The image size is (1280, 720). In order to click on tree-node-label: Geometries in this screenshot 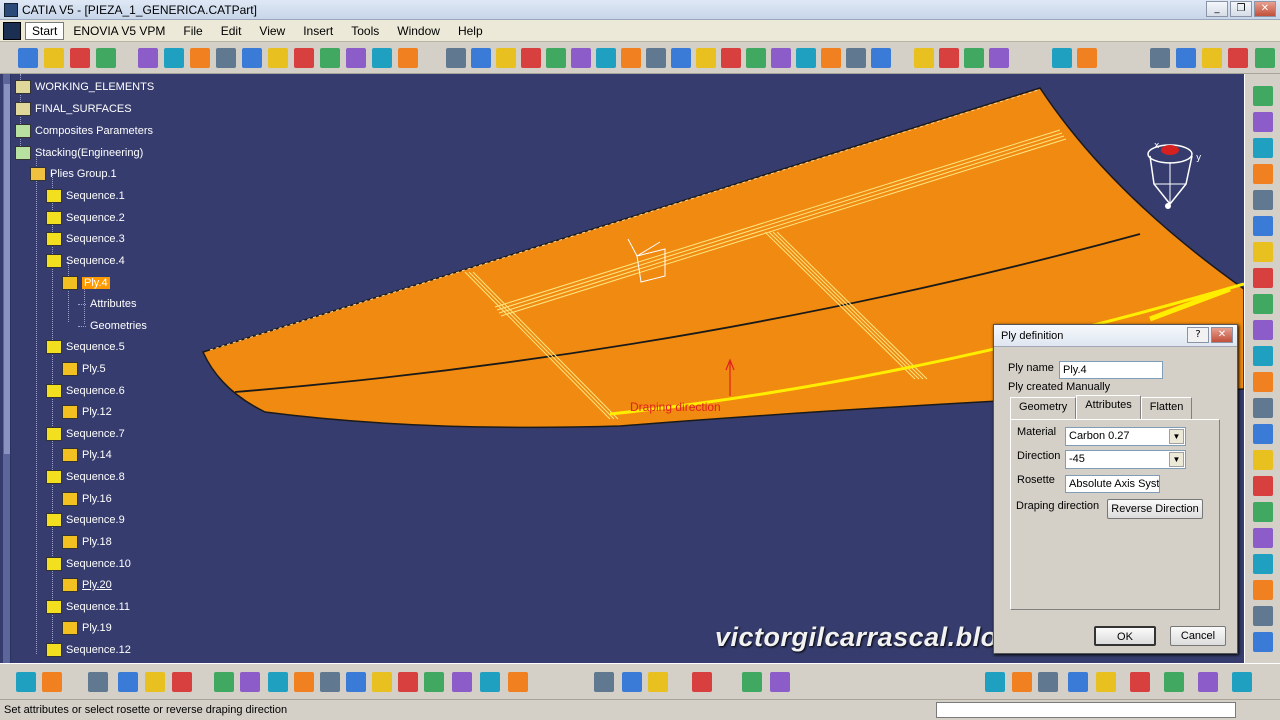, I will do `click(118, 326)`.